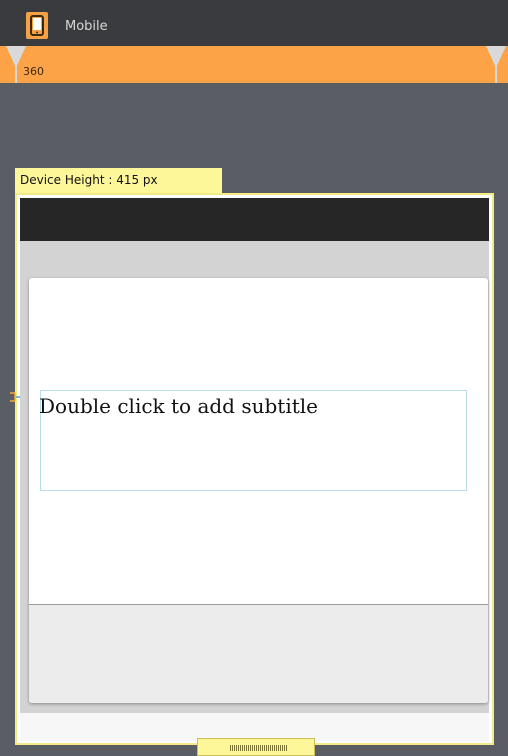 The image size is (508, 756). What do you see at coordinates (254, 23) in the screenshot?
I see `top-bar: Mobile` at bounding box center [254, 23].